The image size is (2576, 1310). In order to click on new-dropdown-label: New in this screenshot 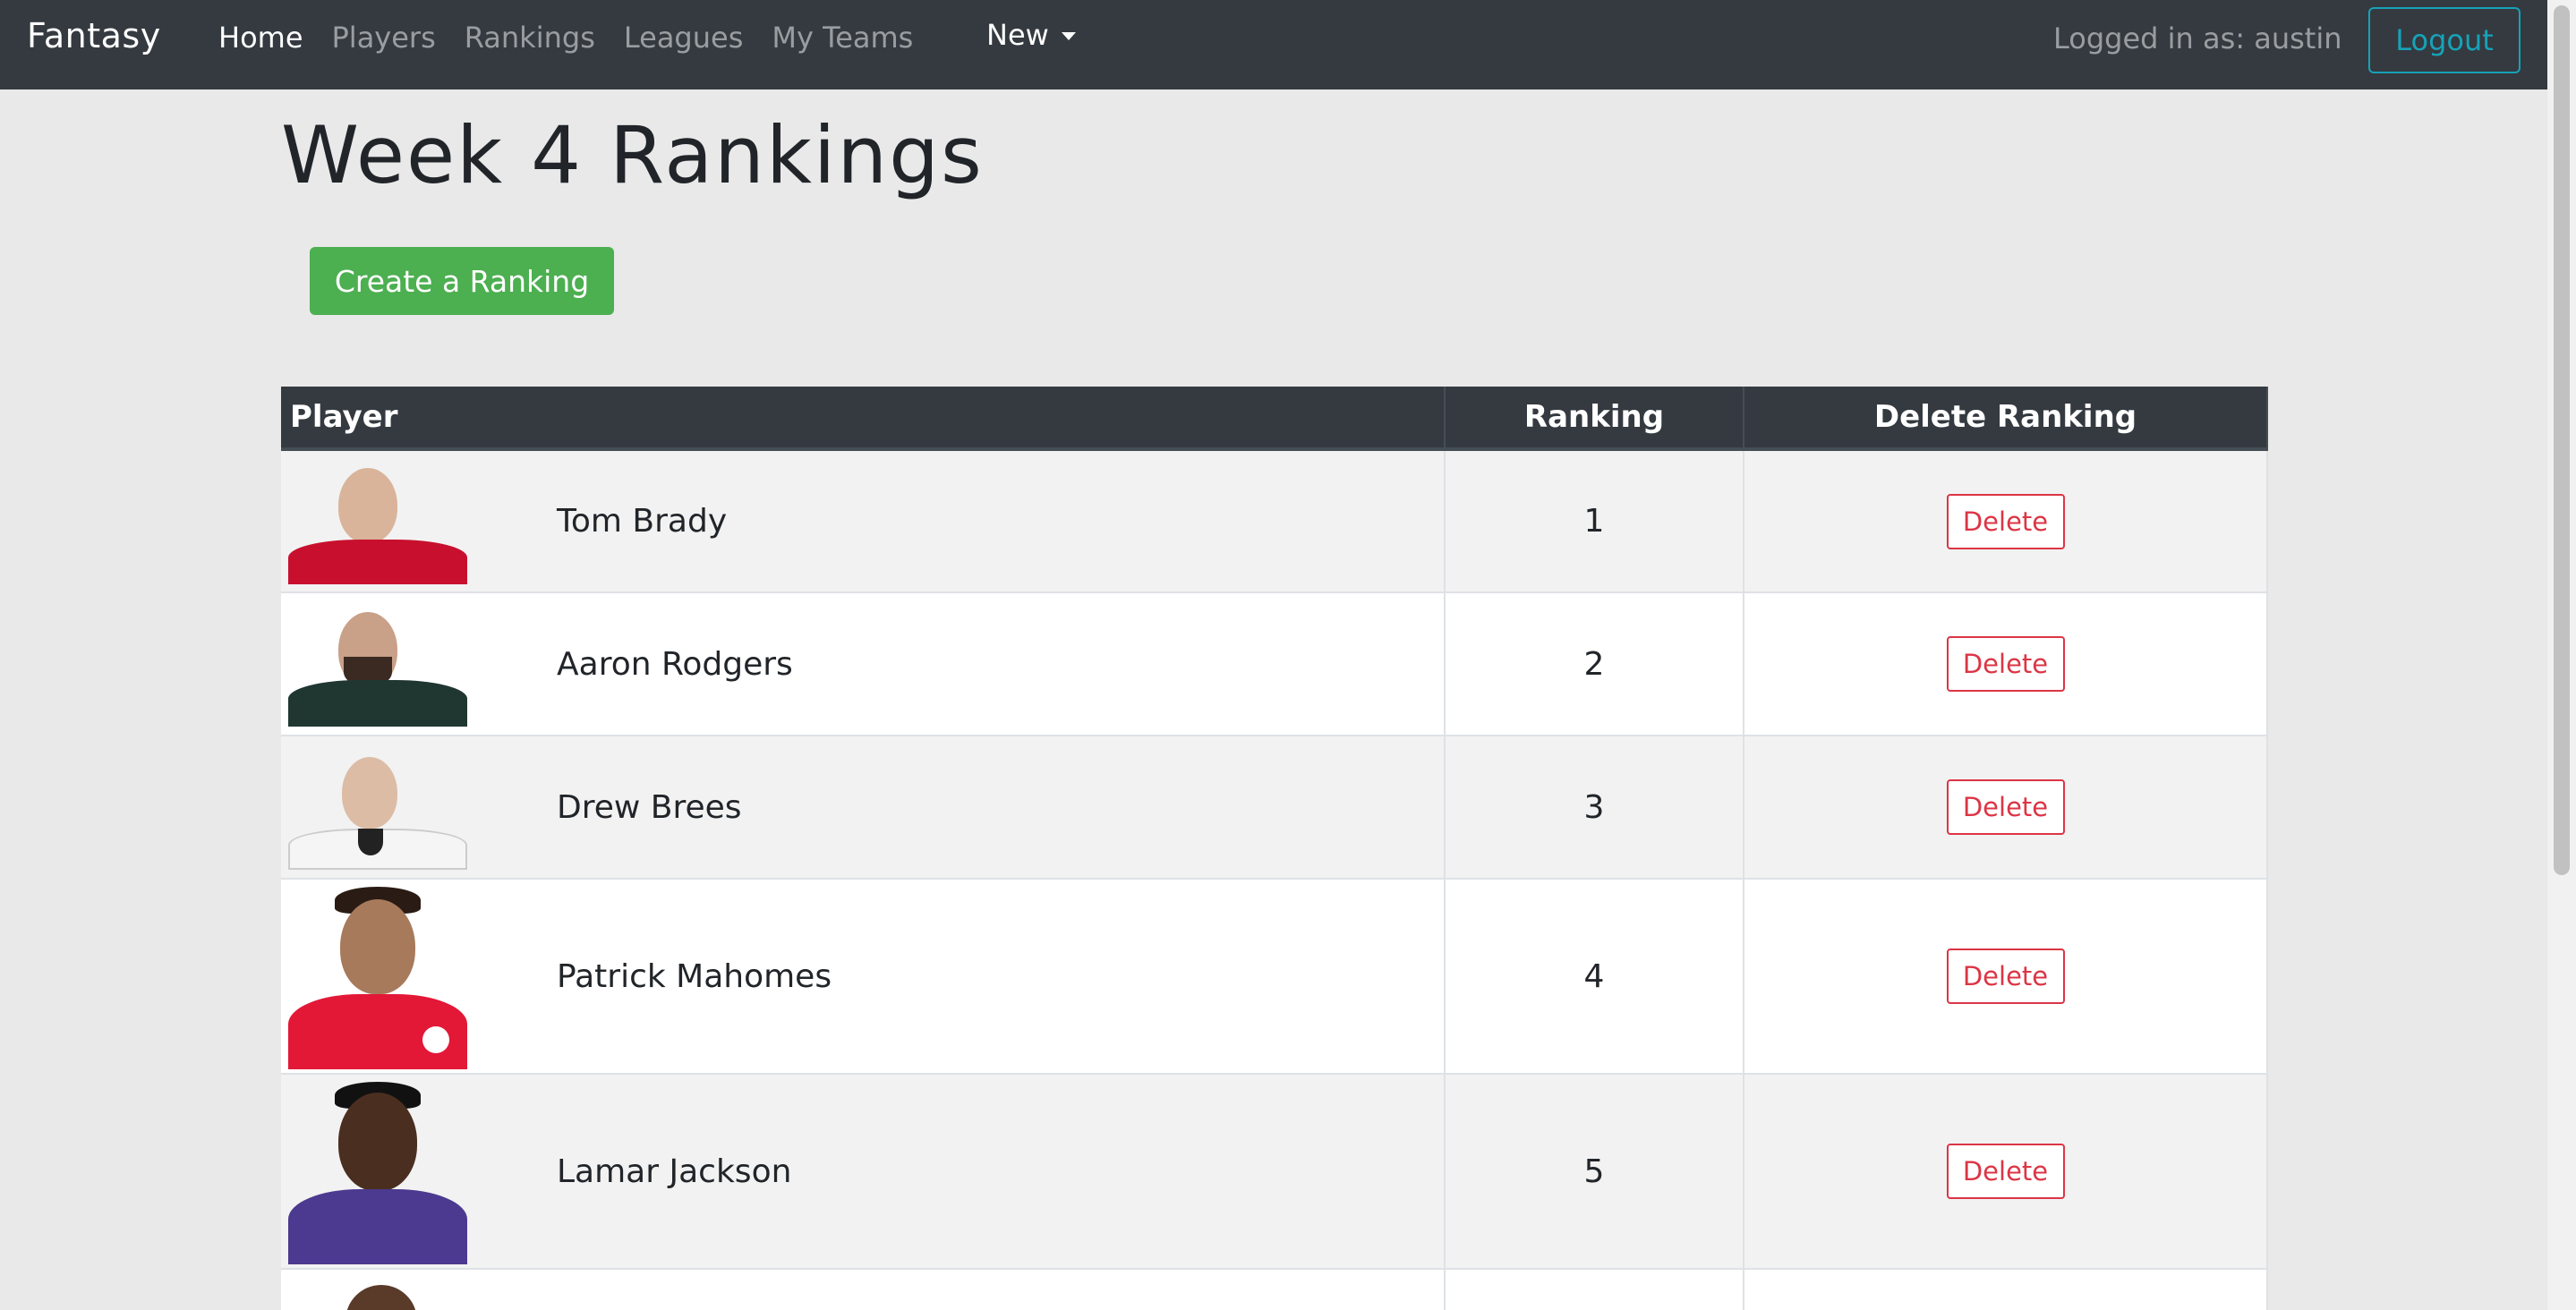, I will do `click(1017, 35)`.